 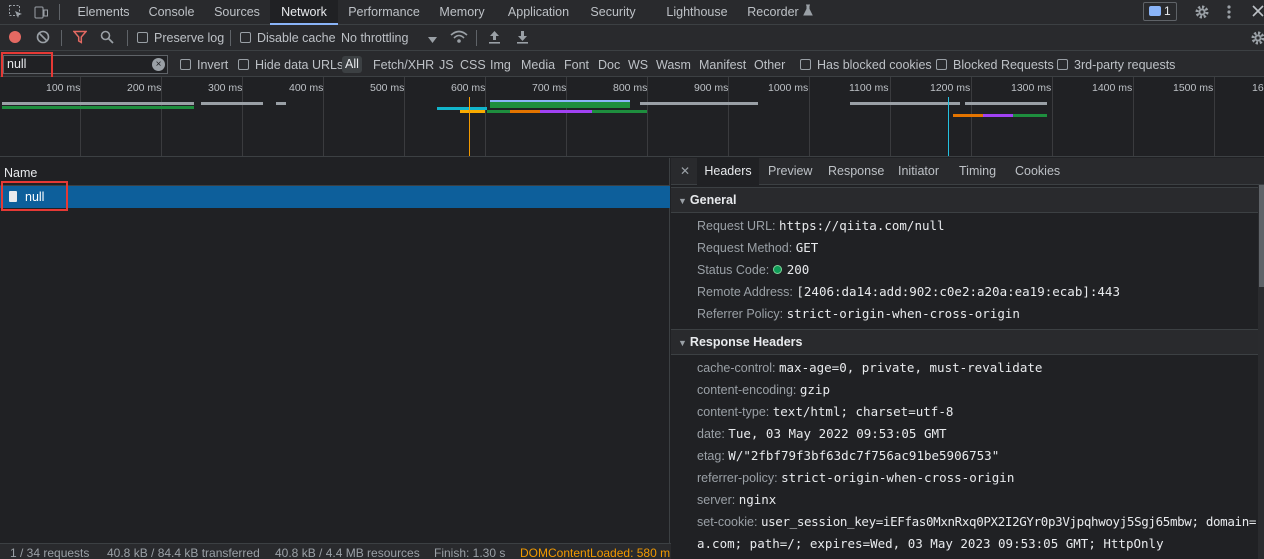 I want to click on header-key: Status Code:, so click(x=733, y=270).